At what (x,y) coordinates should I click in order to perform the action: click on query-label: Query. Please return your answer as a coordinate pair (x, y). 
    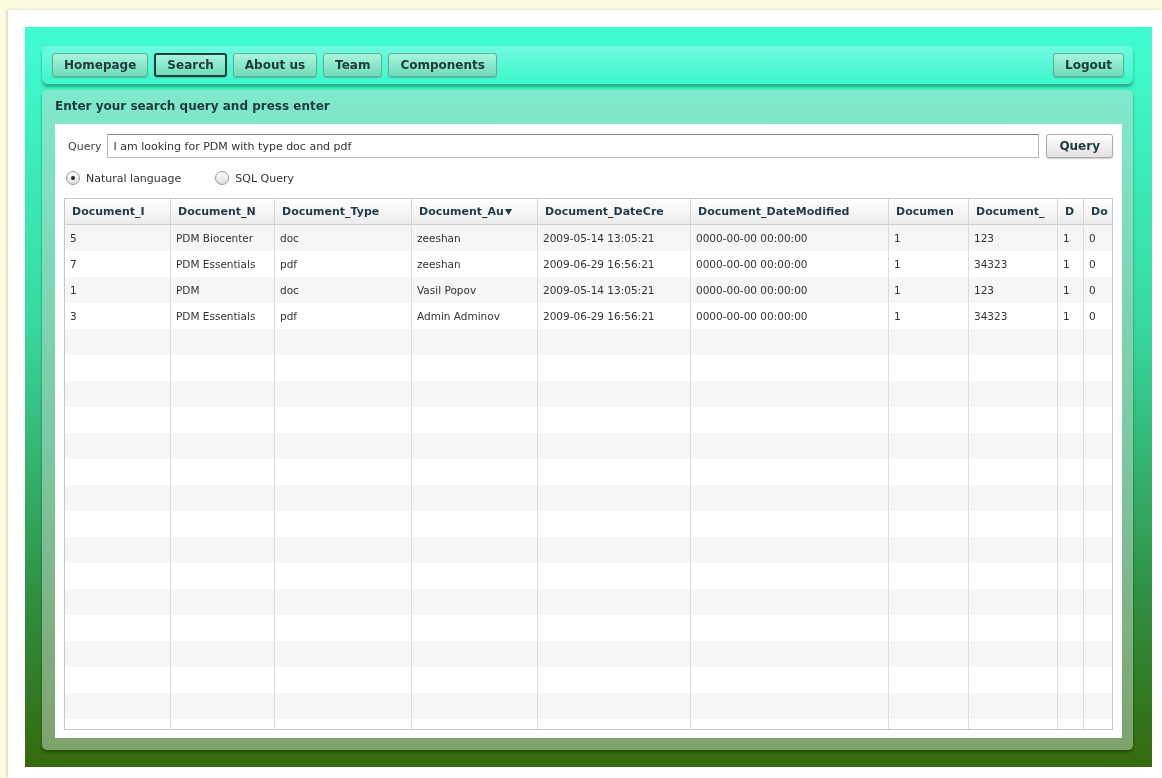
    Looking at the image, I should click on (84, 146).